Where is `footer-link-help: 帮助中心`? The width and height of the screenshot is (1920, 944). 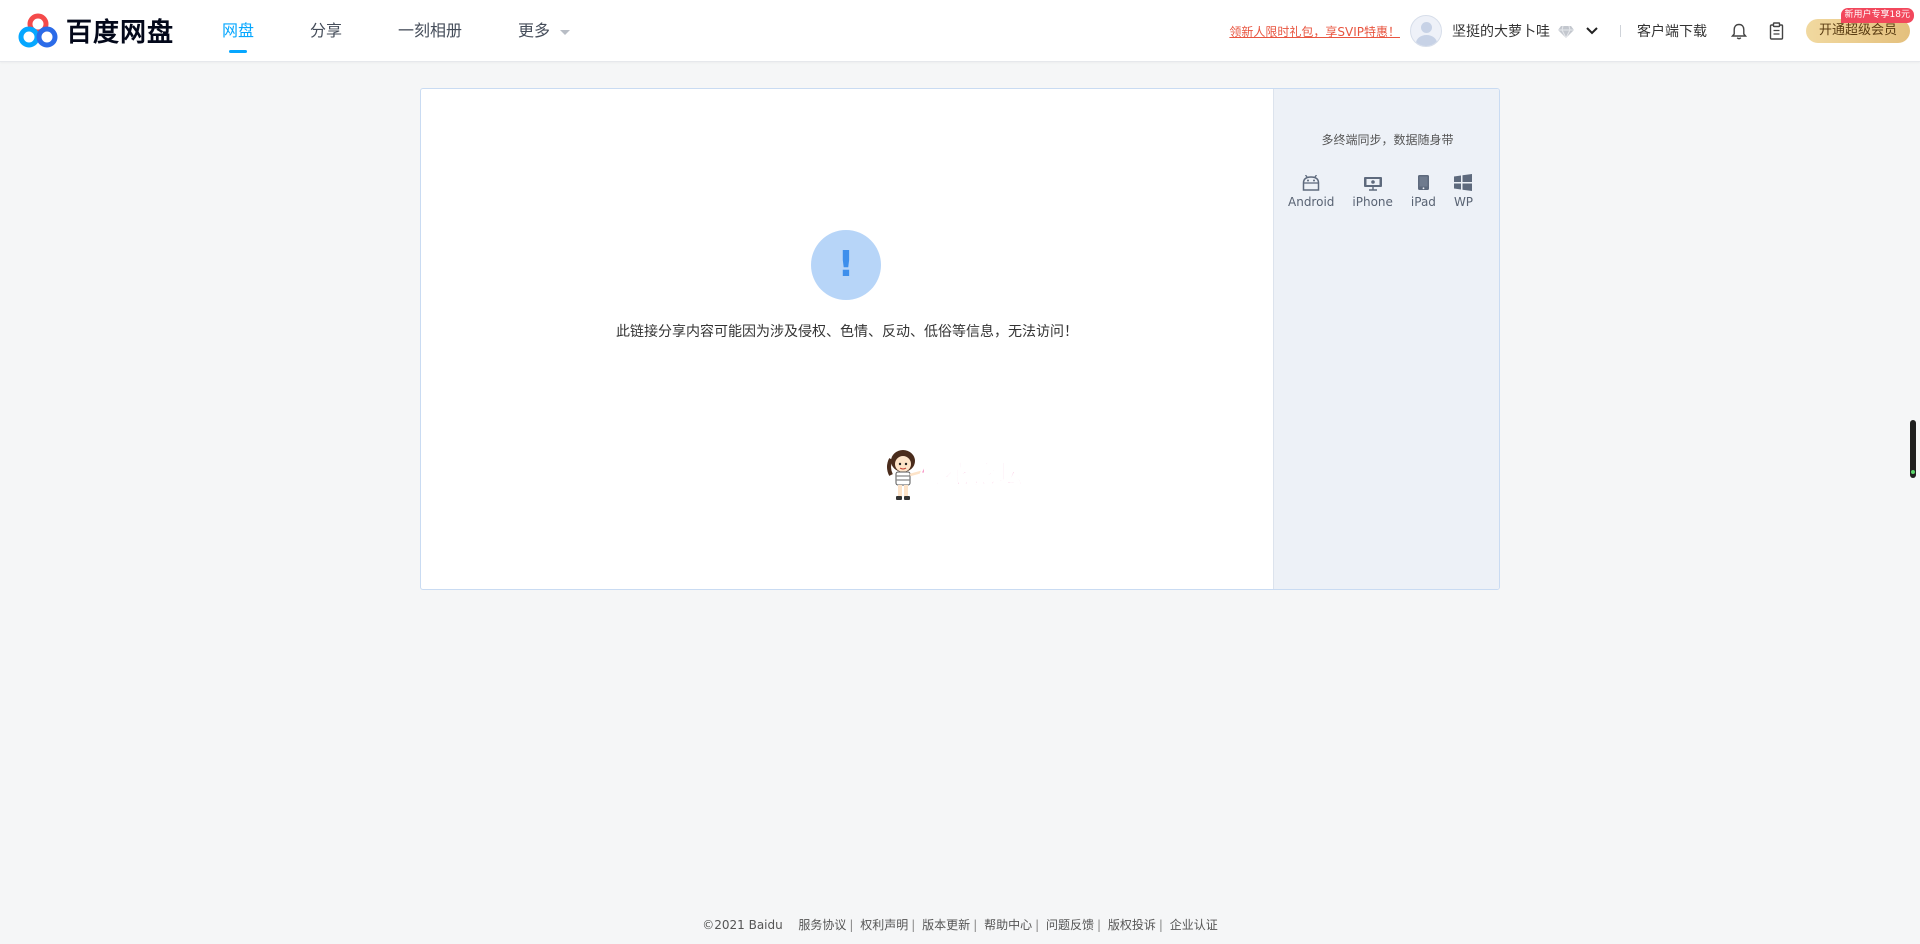
footer-link-help: 帮助中心 is located at coordinates (1008, 925).